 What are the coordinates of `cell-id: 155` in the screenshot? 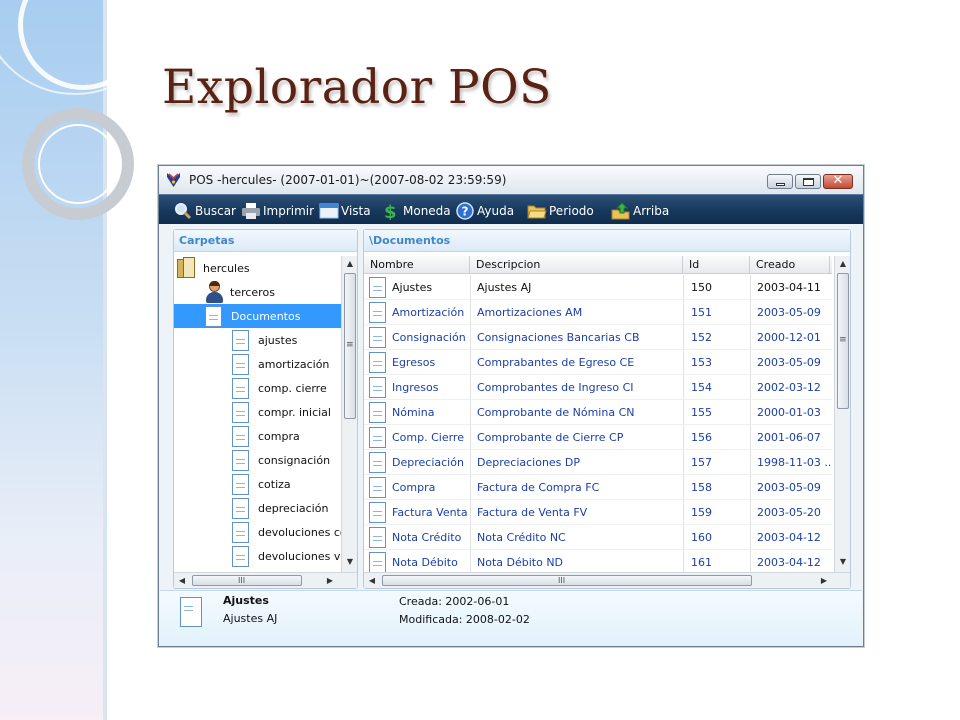 It's located at (701, 412).